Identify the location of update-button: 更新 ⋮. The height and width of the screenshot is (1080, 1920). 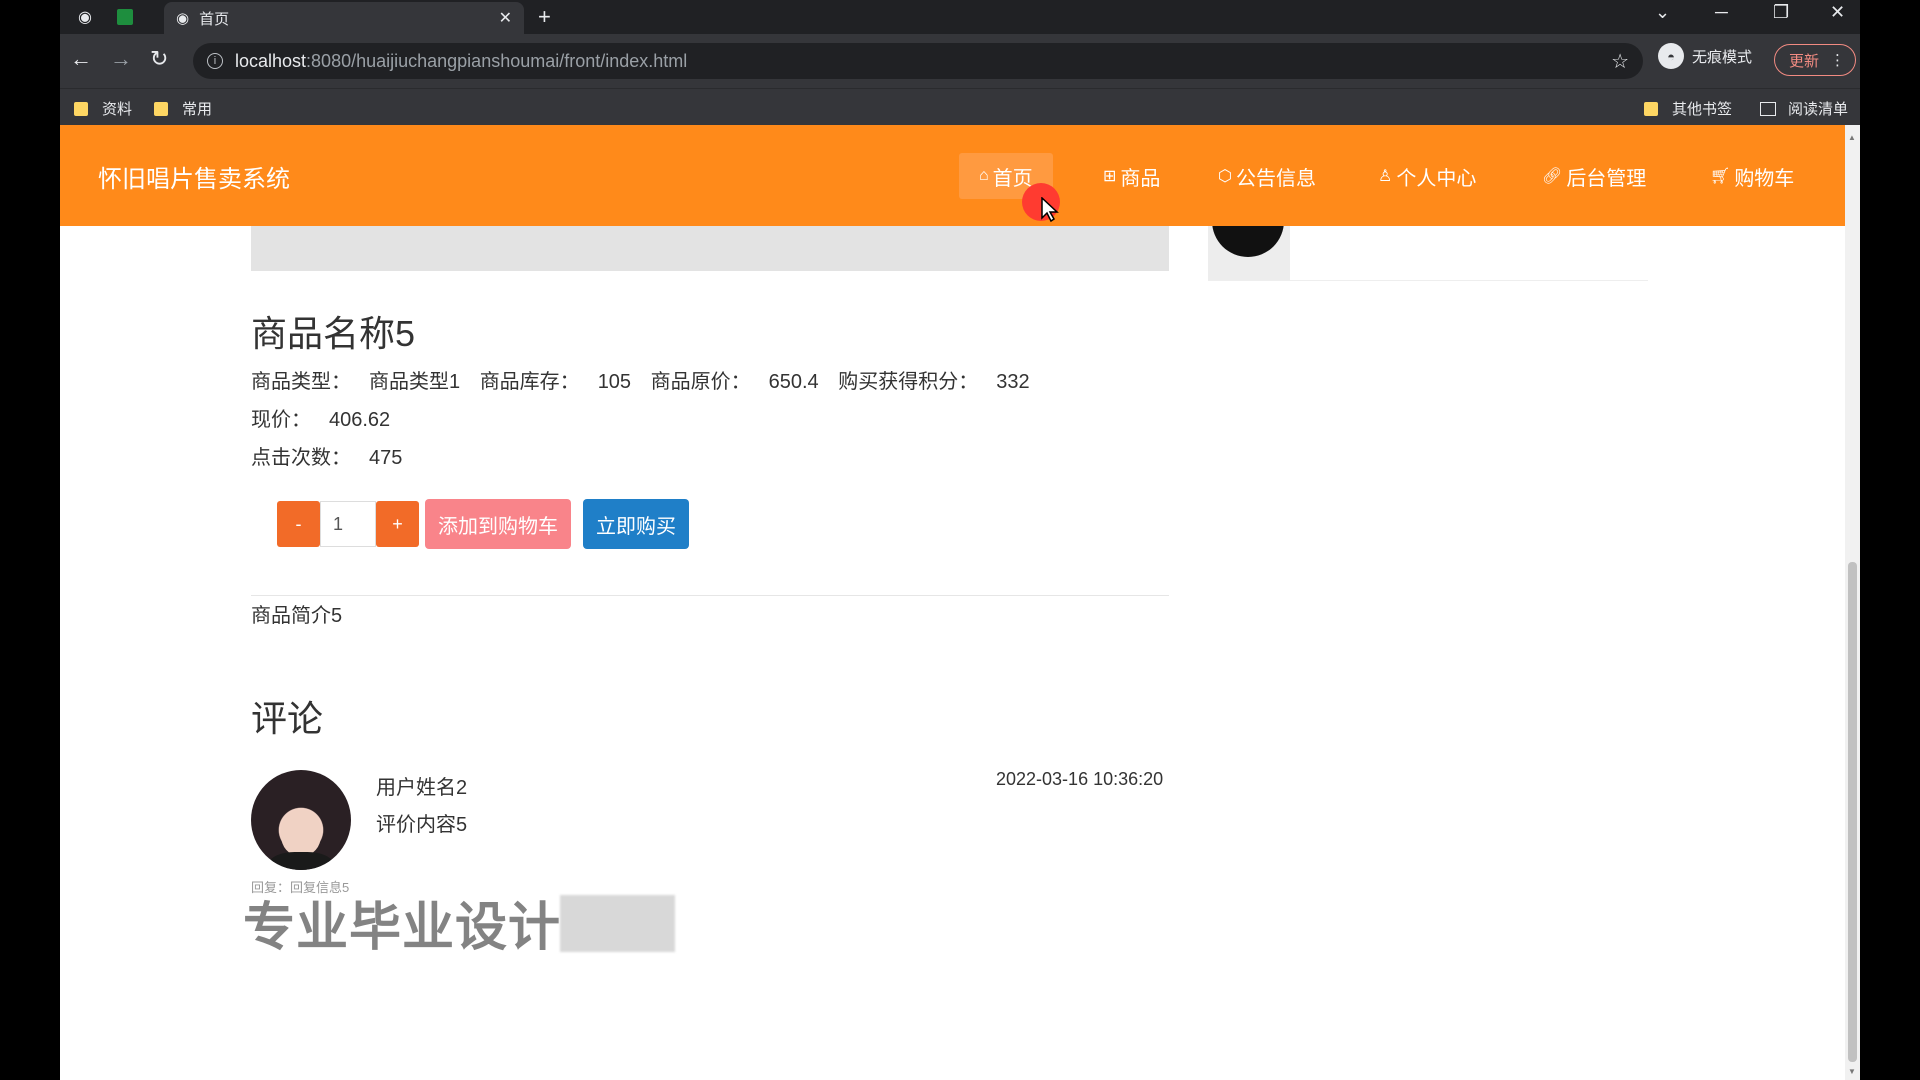
(1815, 60).